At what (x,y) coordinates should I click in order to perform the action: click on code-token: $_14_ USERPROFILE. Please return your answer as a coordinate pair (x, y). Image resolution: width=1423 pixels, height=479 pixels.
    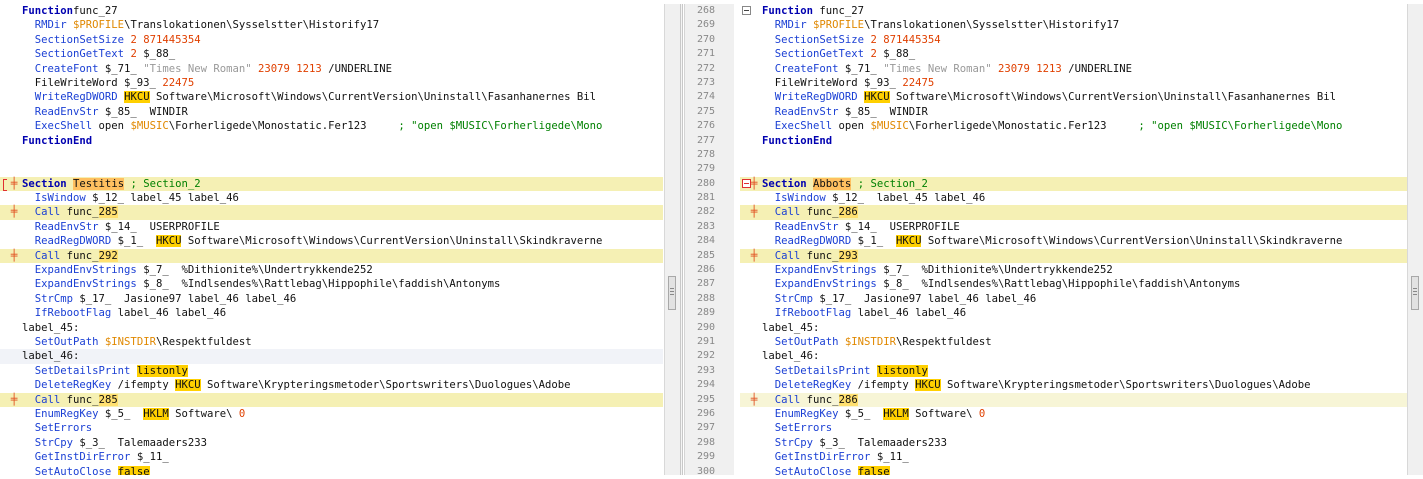
    Looking at the image, I should click on (159, 226).